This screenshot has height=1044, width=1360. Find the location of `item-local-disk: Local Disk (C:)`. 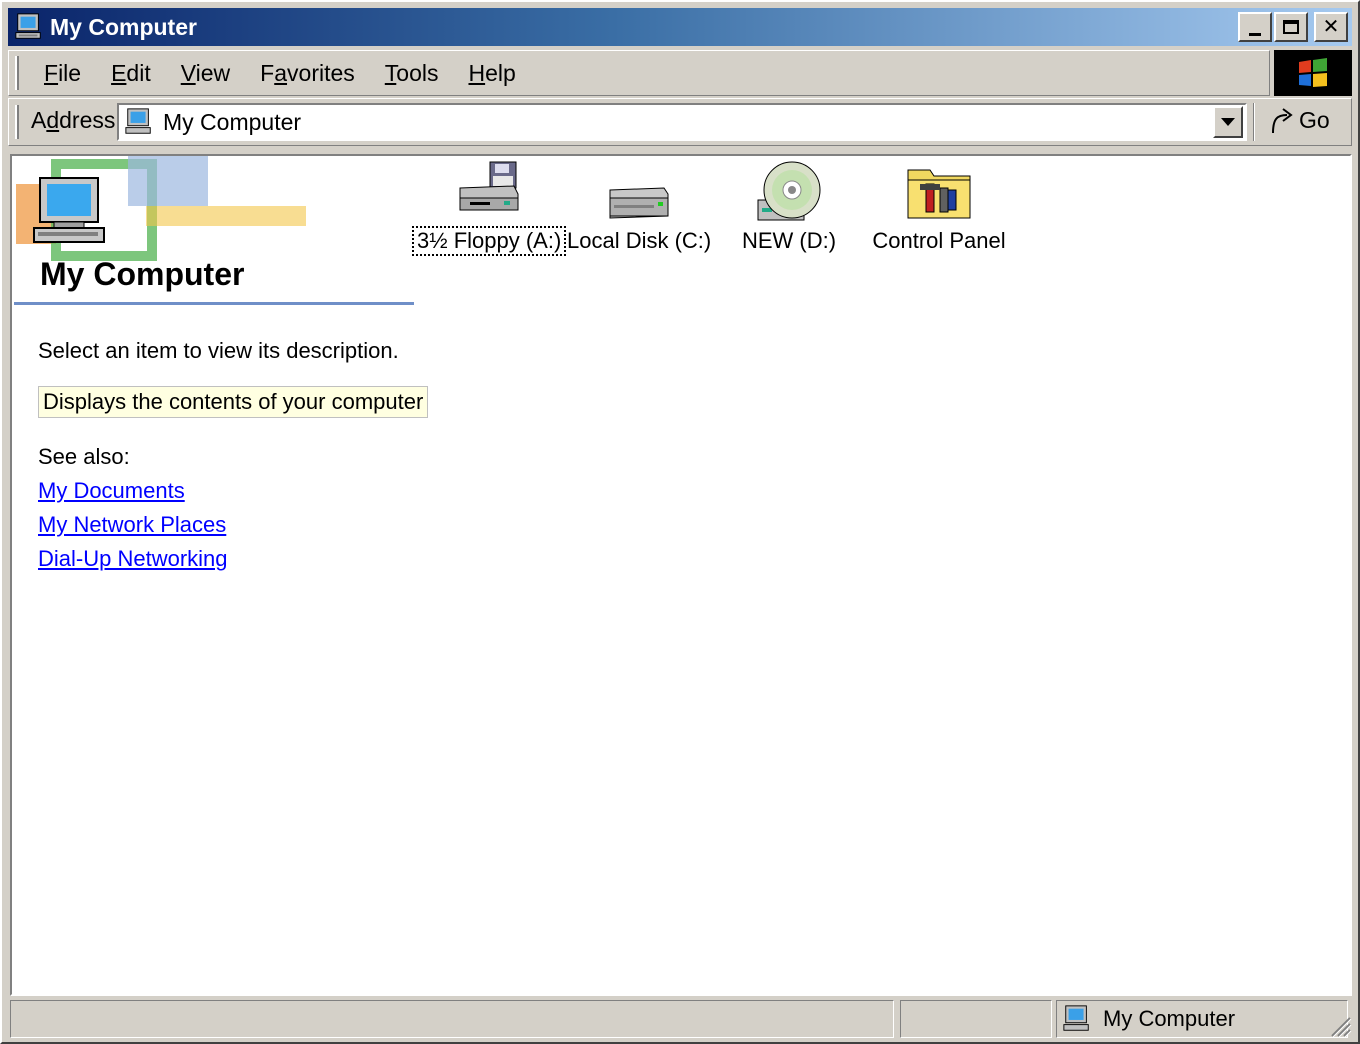

item-local-disk: Local Disk (C:) is located at coordinates (639, 207).